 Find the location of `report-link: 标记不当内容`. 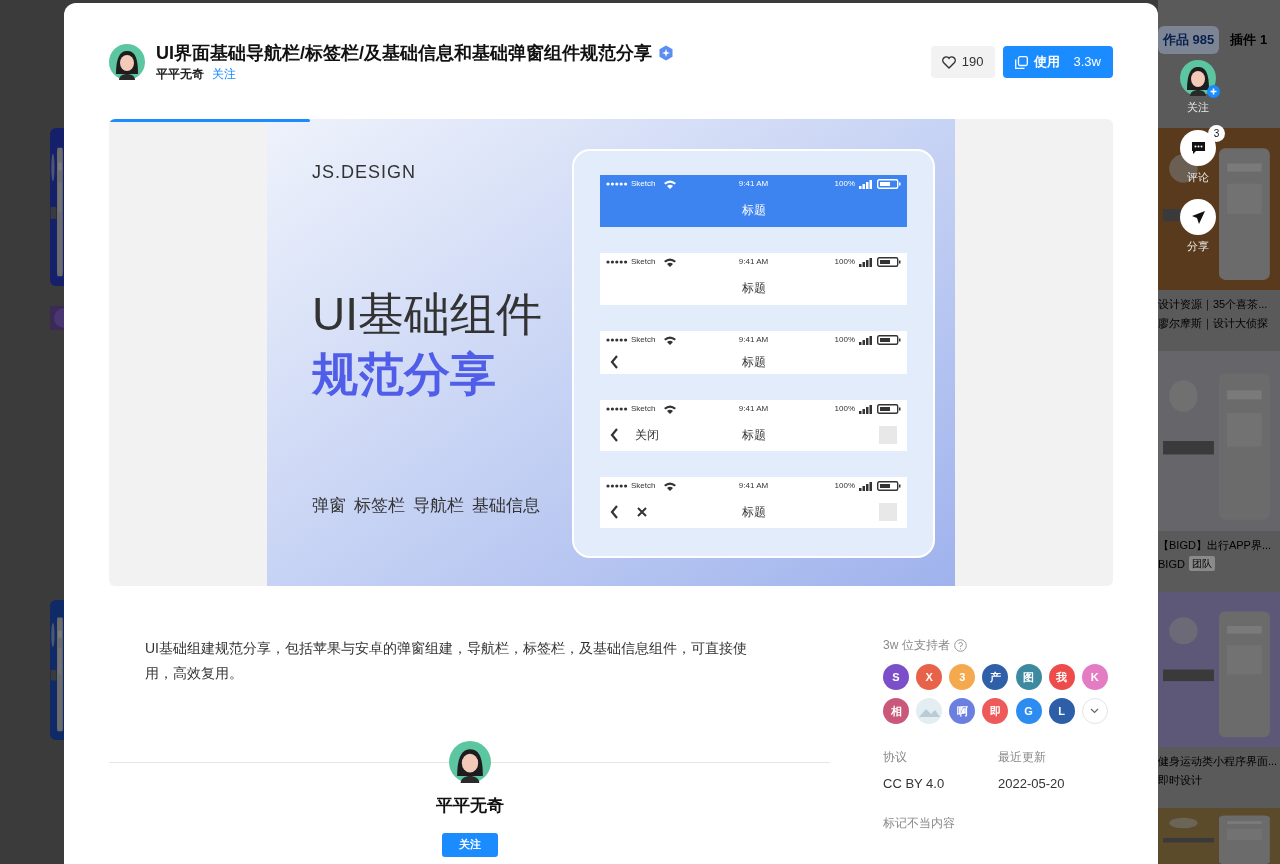

report-link: 标记不当内容 is located at coordinates (998, 822).